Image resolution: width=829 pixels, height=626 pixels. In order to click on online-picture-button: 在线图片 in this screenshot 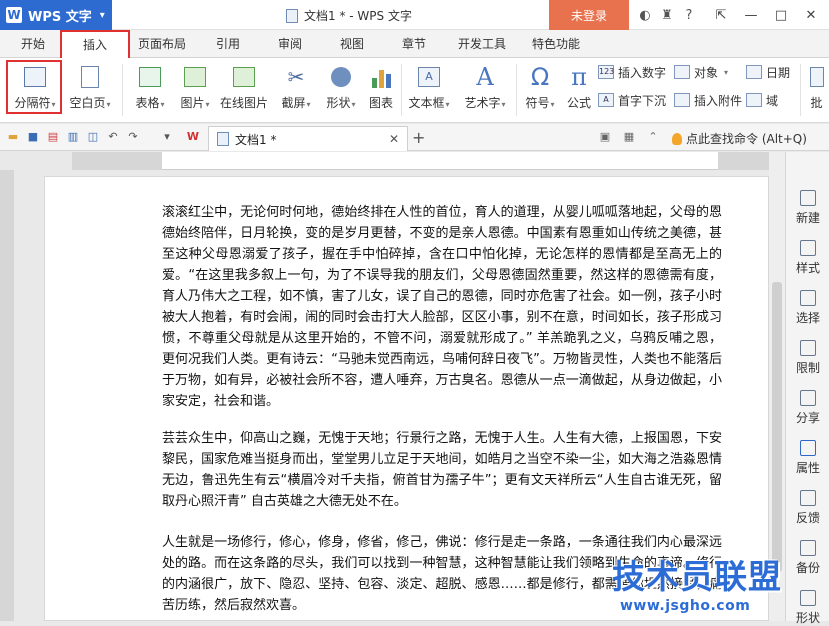, I will do `click(244, 90)`.